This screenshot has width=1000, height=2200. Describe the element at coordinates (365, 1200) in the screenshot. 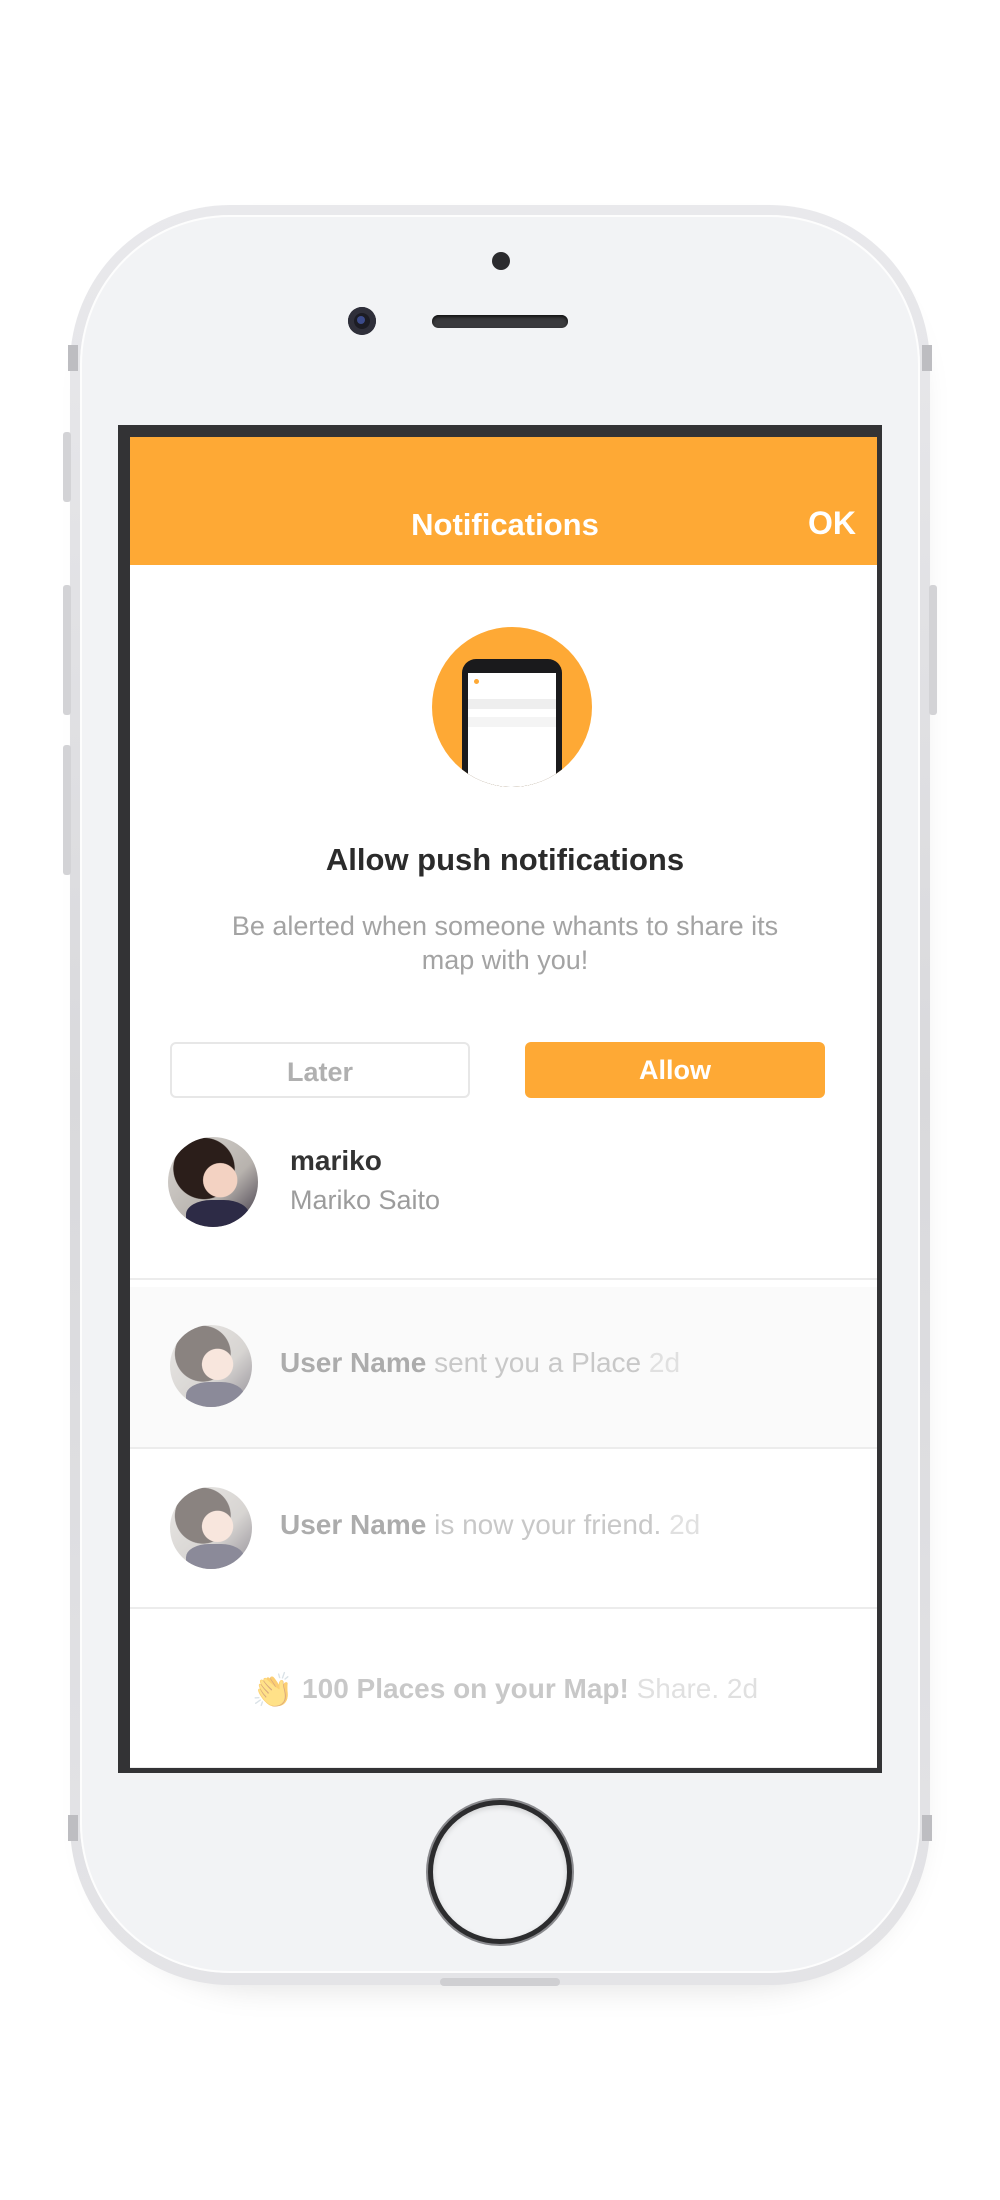

I see `profile-full-name: Mariko Saito` at that location.